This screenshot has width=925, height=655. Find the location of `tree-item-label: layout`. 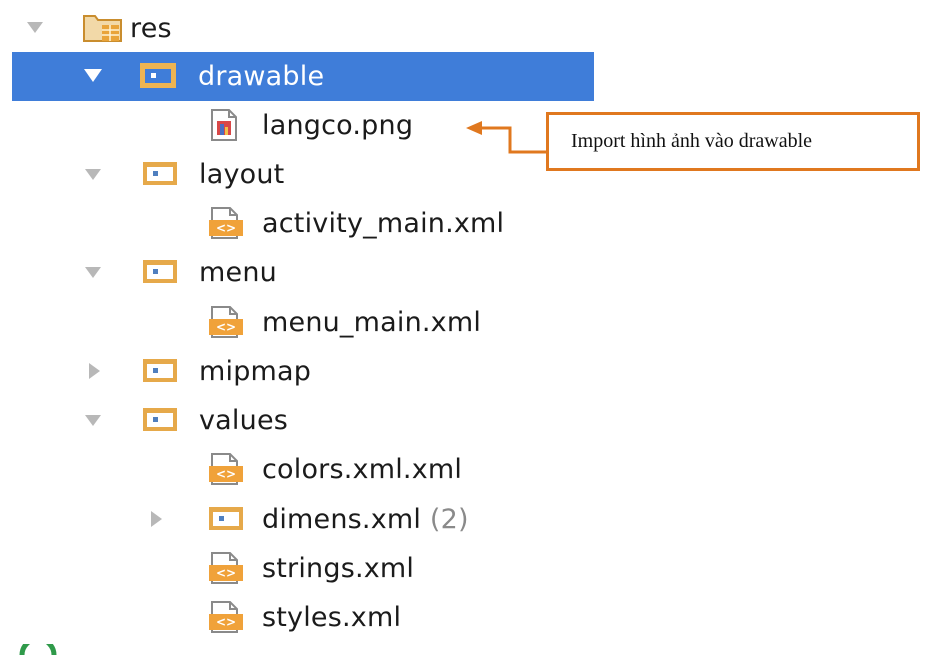

tree-item-label: layout is located at coordinates (242, 174).